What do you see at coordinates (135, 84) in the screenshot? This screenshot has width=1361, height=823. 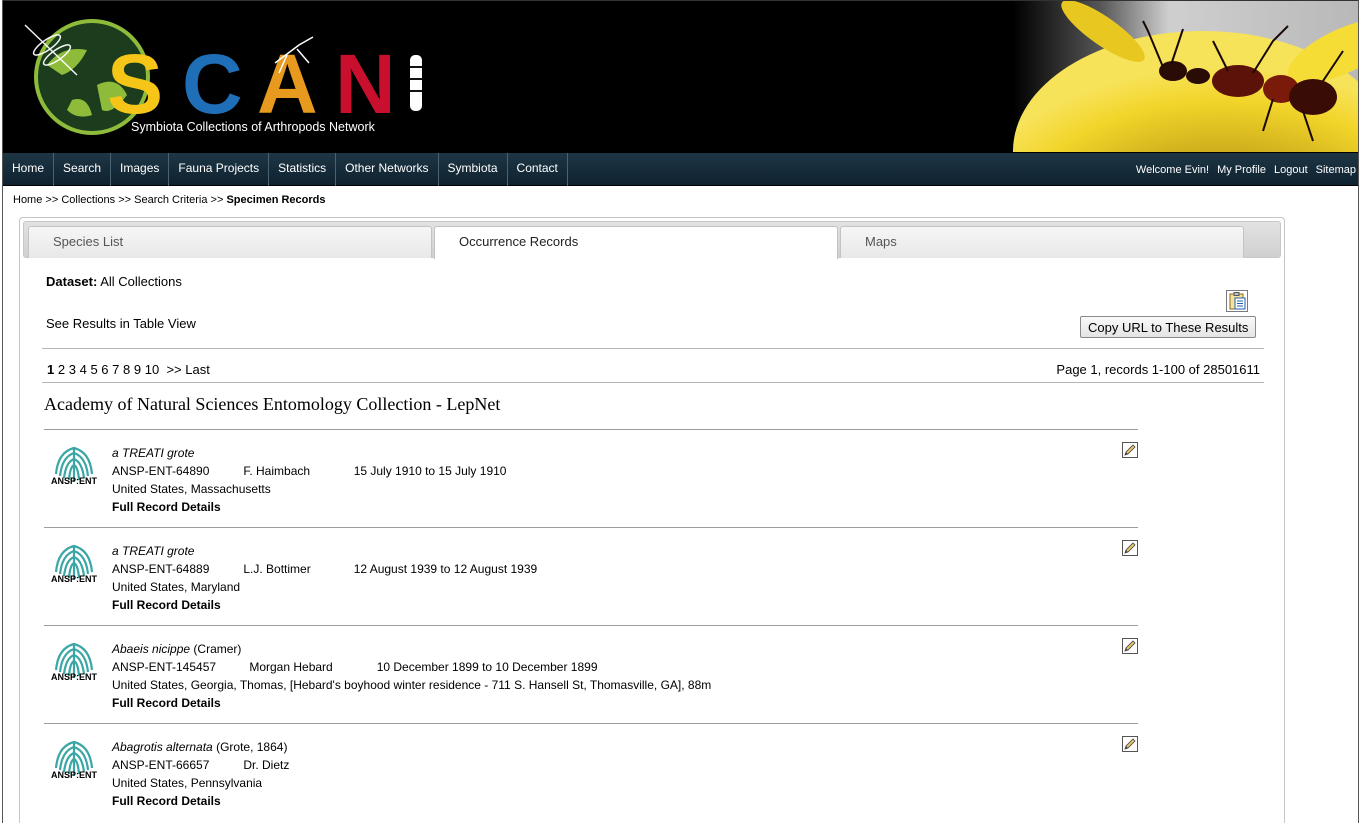 I see `svg-text: S` at bounding box center [135, 84].